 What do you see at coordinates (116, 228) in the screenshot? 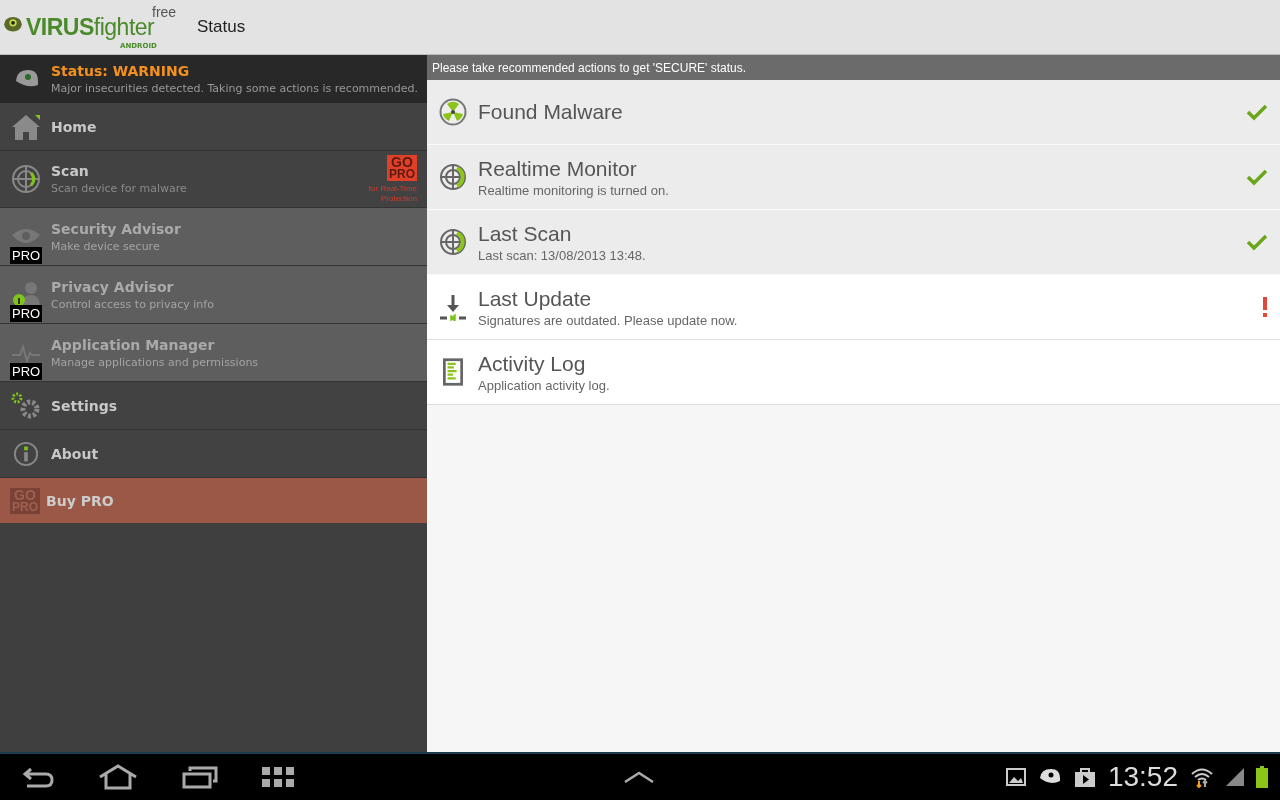
I see `nav-label: Security Advisor` at bounding box center [116, 228].